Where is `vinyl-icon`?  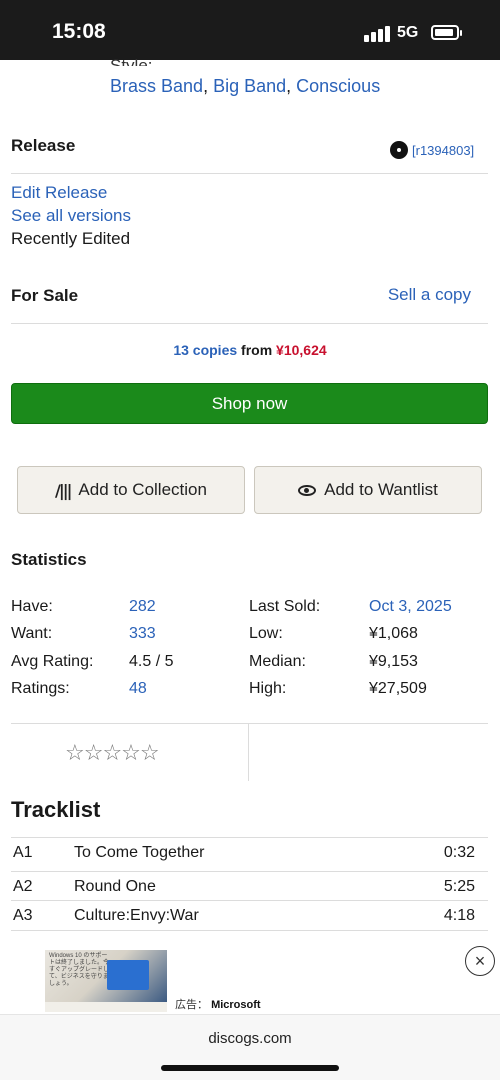 vinyl-icon is located at coordinates (399, 150).